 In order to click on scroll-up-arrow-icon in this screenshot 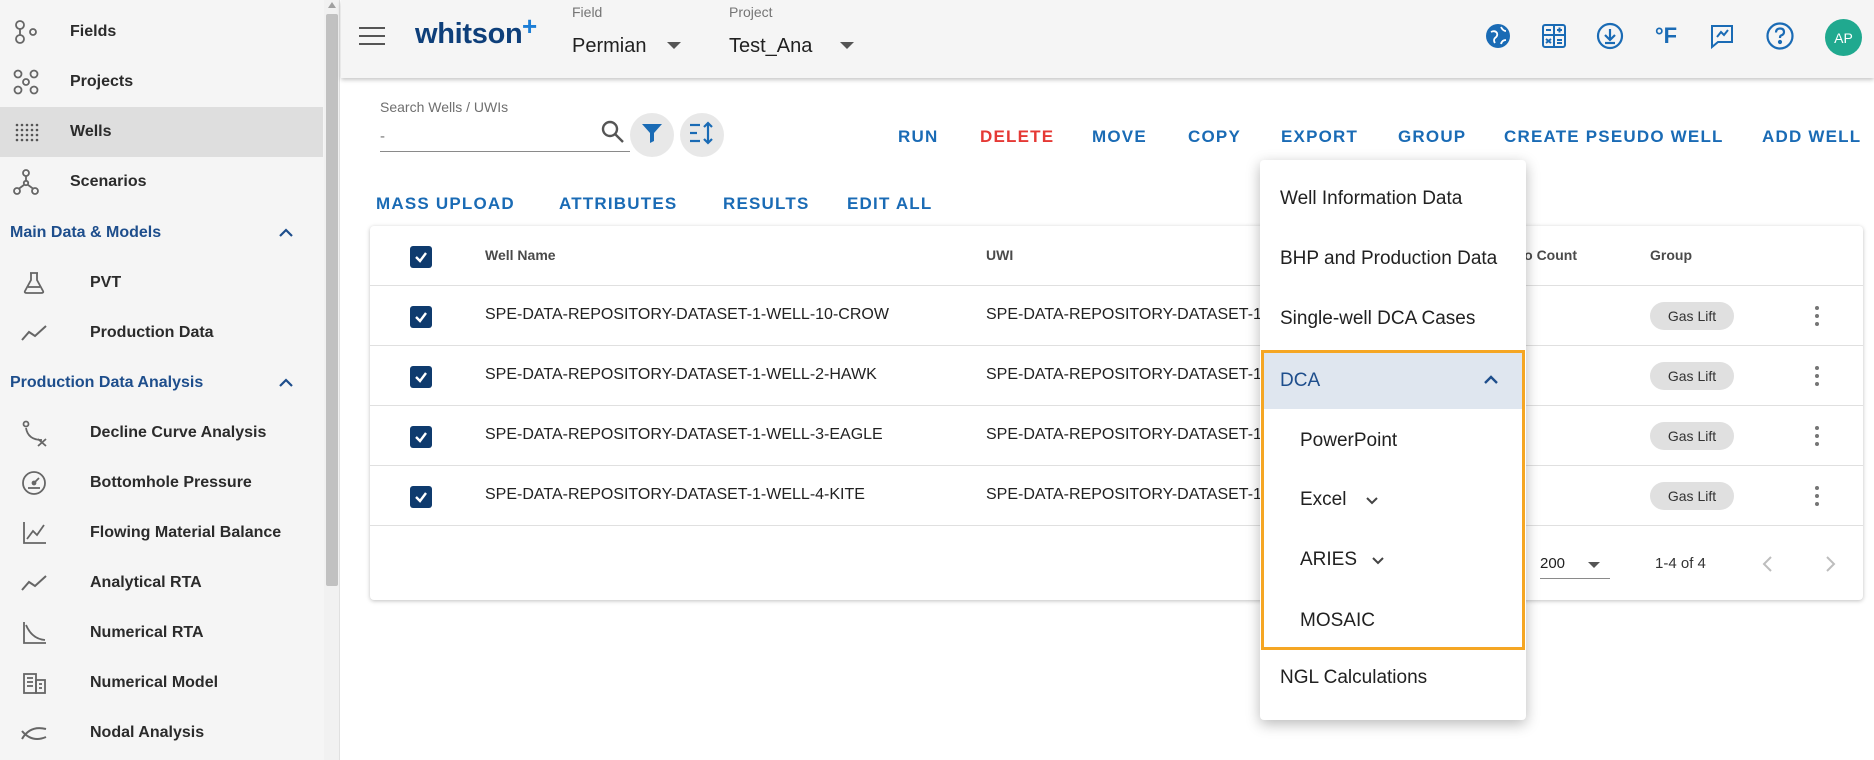, I will do `click(332, 5)`.